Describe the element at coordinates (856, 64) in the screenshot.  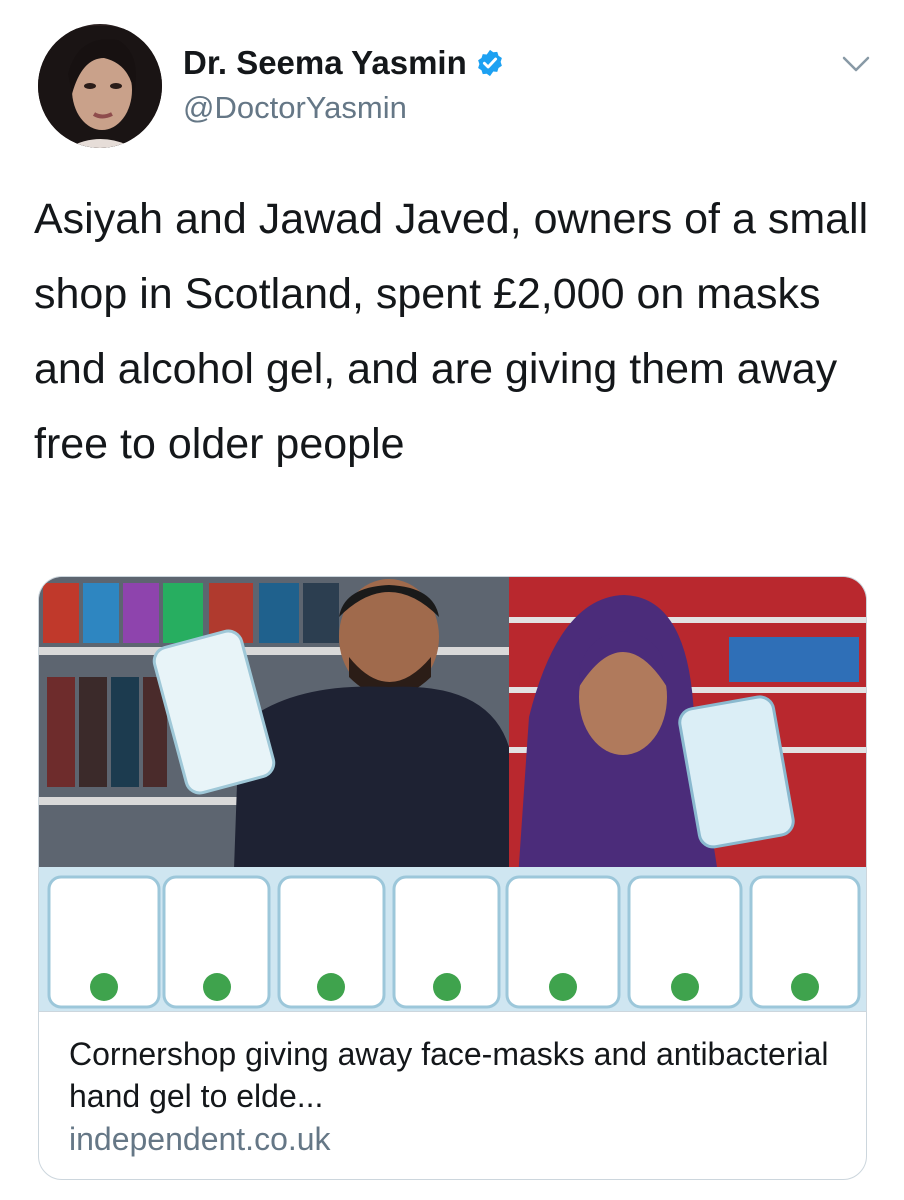
I see `chevron-down-icon` at that location.